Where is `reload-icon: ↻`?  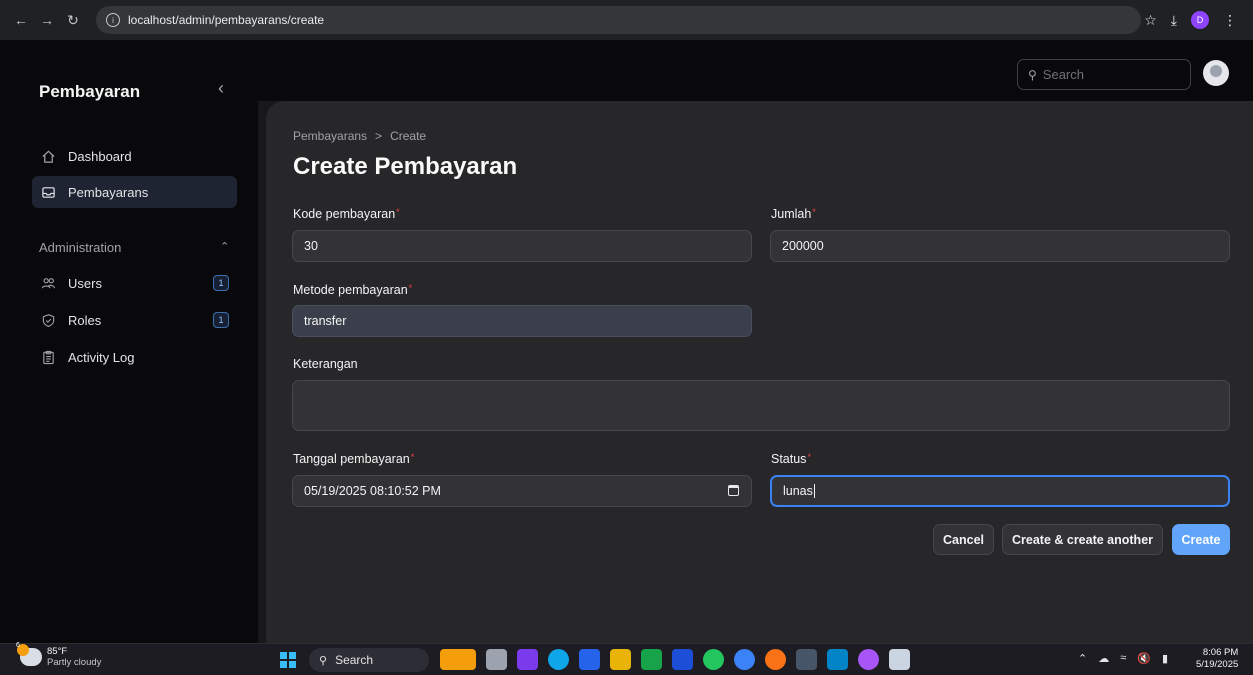 reload-icon: ↻ is located at coordinates (73, 20).